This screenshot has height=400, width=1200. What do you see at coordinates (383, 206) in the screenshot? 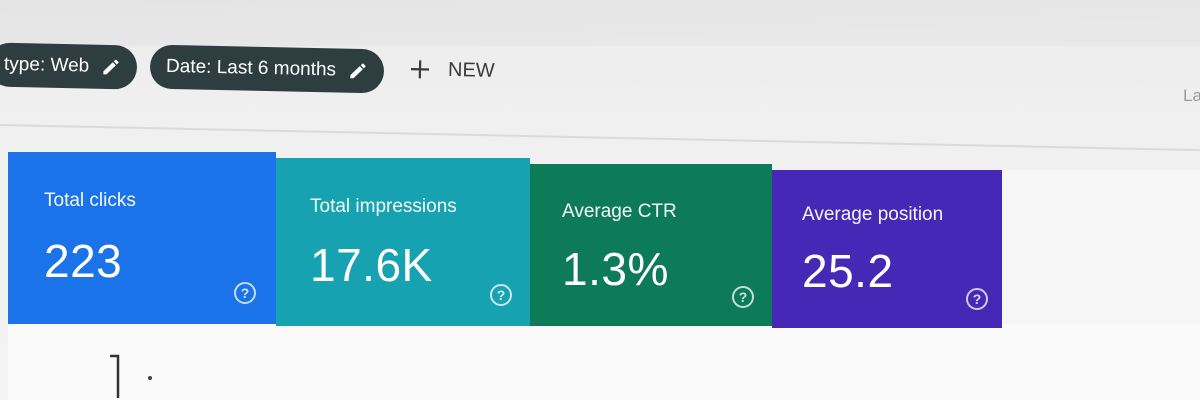
I see `metric-label: Total impressions` at bounding box center [383, 206].